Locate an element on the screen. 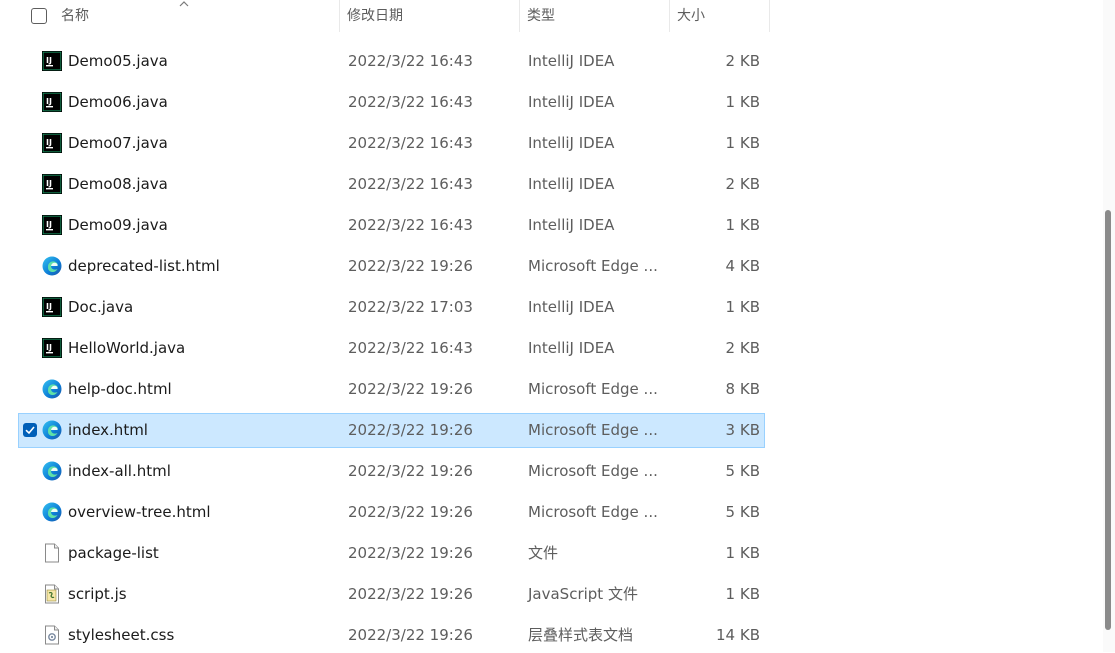 The image size is (1115, 653). file-name: Demo09.java is located at coordinates (118, 225).